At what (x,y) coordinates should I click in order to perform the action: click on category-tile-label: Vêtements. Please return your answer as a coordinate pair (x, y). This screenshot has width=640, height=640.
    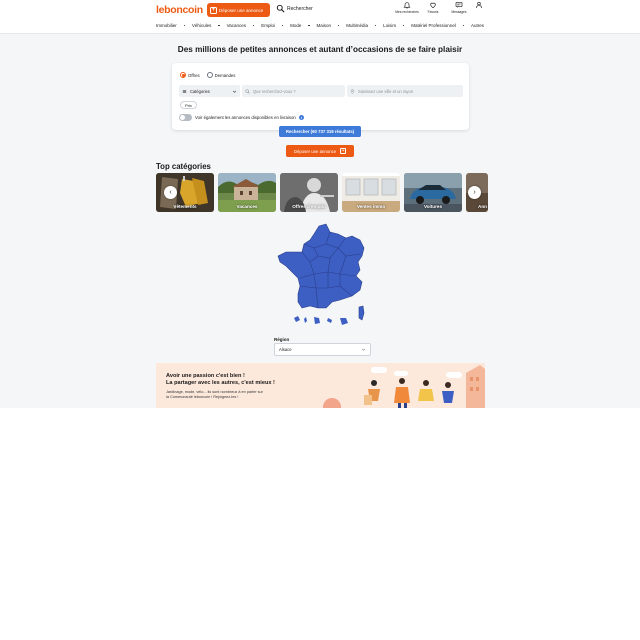
    Looking at the image, I should click on (185, 206).